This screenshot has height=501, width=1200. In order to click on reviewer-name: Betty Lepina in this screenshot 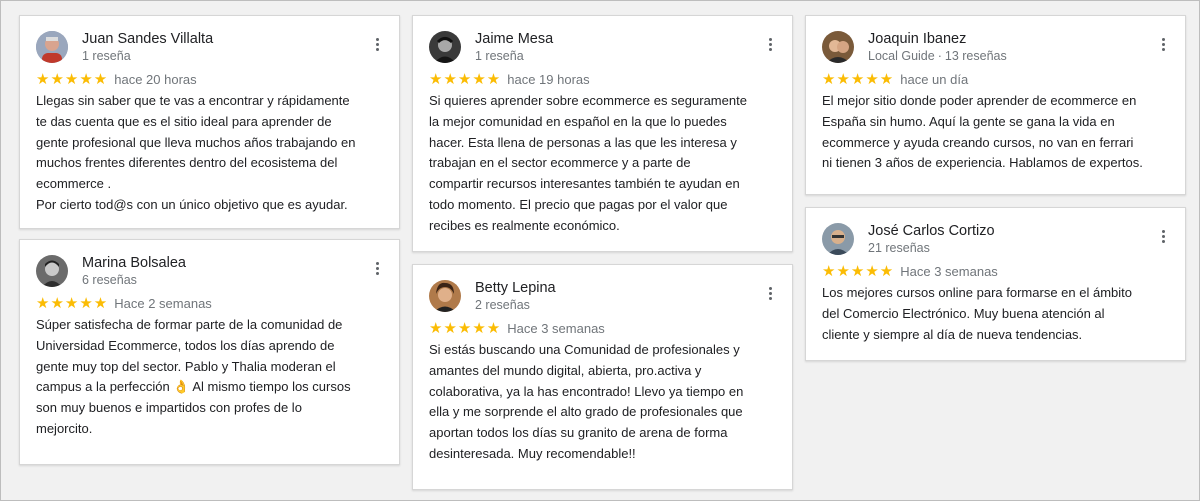, I will do `click(618, 288)`.